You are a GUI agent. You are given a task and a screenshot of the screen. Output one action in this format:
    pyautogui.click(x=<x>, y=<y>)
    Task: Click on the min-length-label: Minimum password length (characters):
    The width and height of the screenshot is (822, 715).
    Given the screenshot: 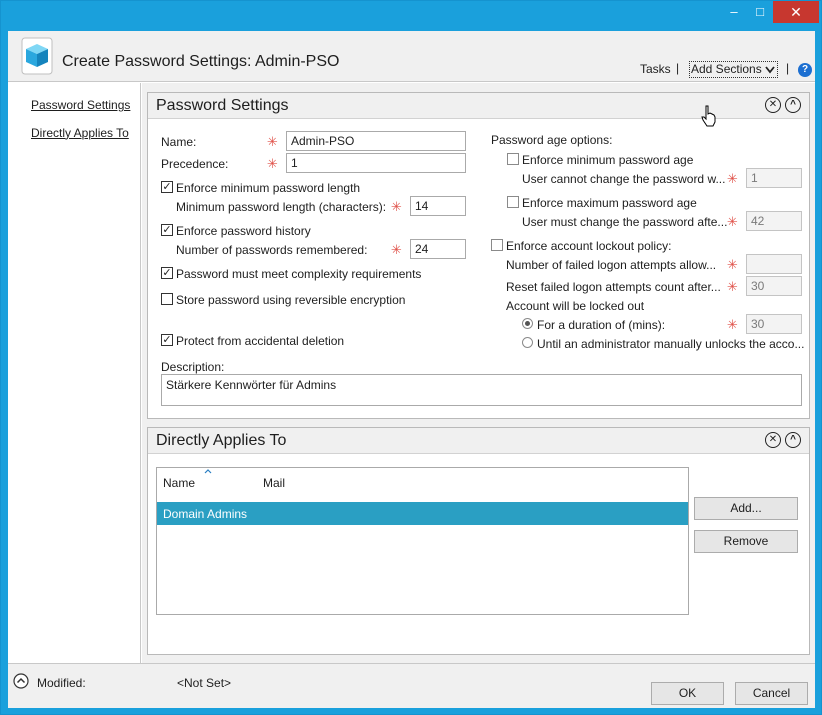 What is the action you would take?
    pyautogui.click(x=281, y=207)
    